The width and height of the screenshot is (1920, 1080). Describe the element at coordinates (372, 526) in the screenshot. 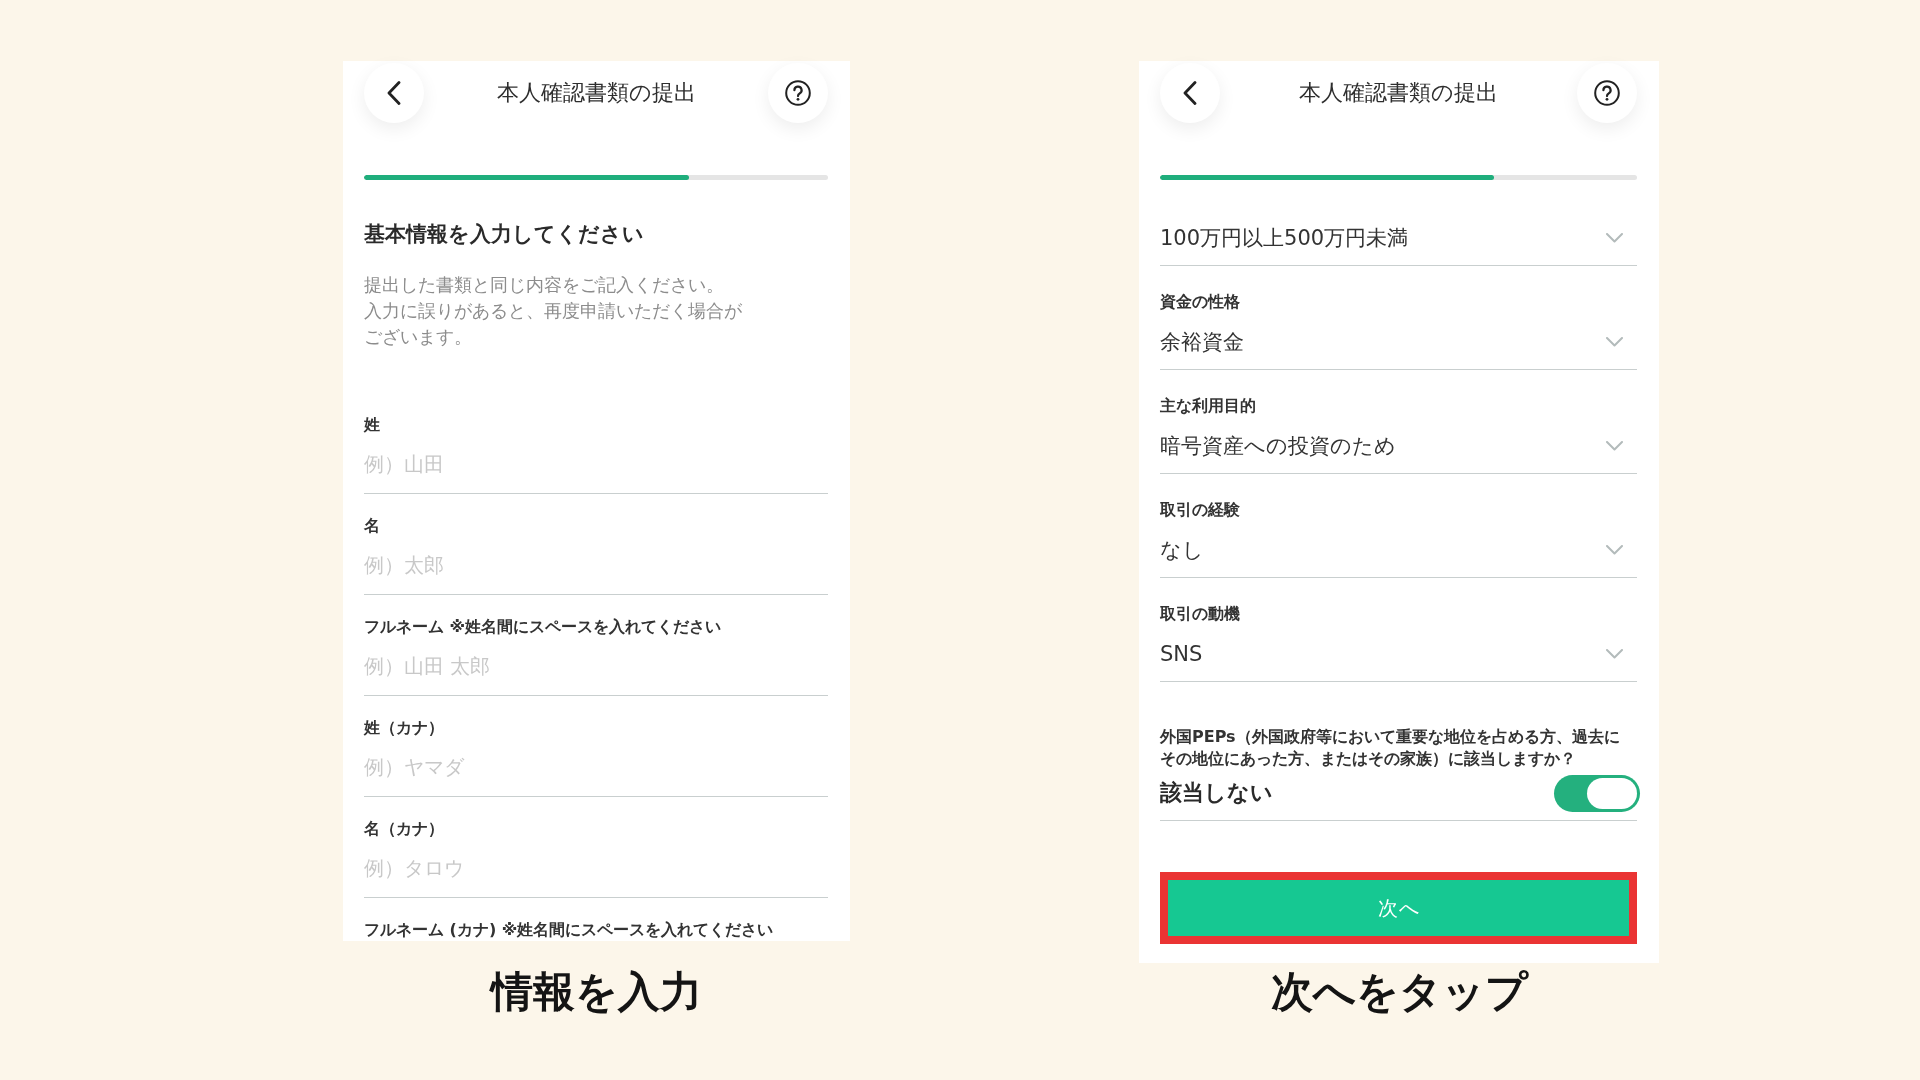

I see `field-label: 名` at that location.